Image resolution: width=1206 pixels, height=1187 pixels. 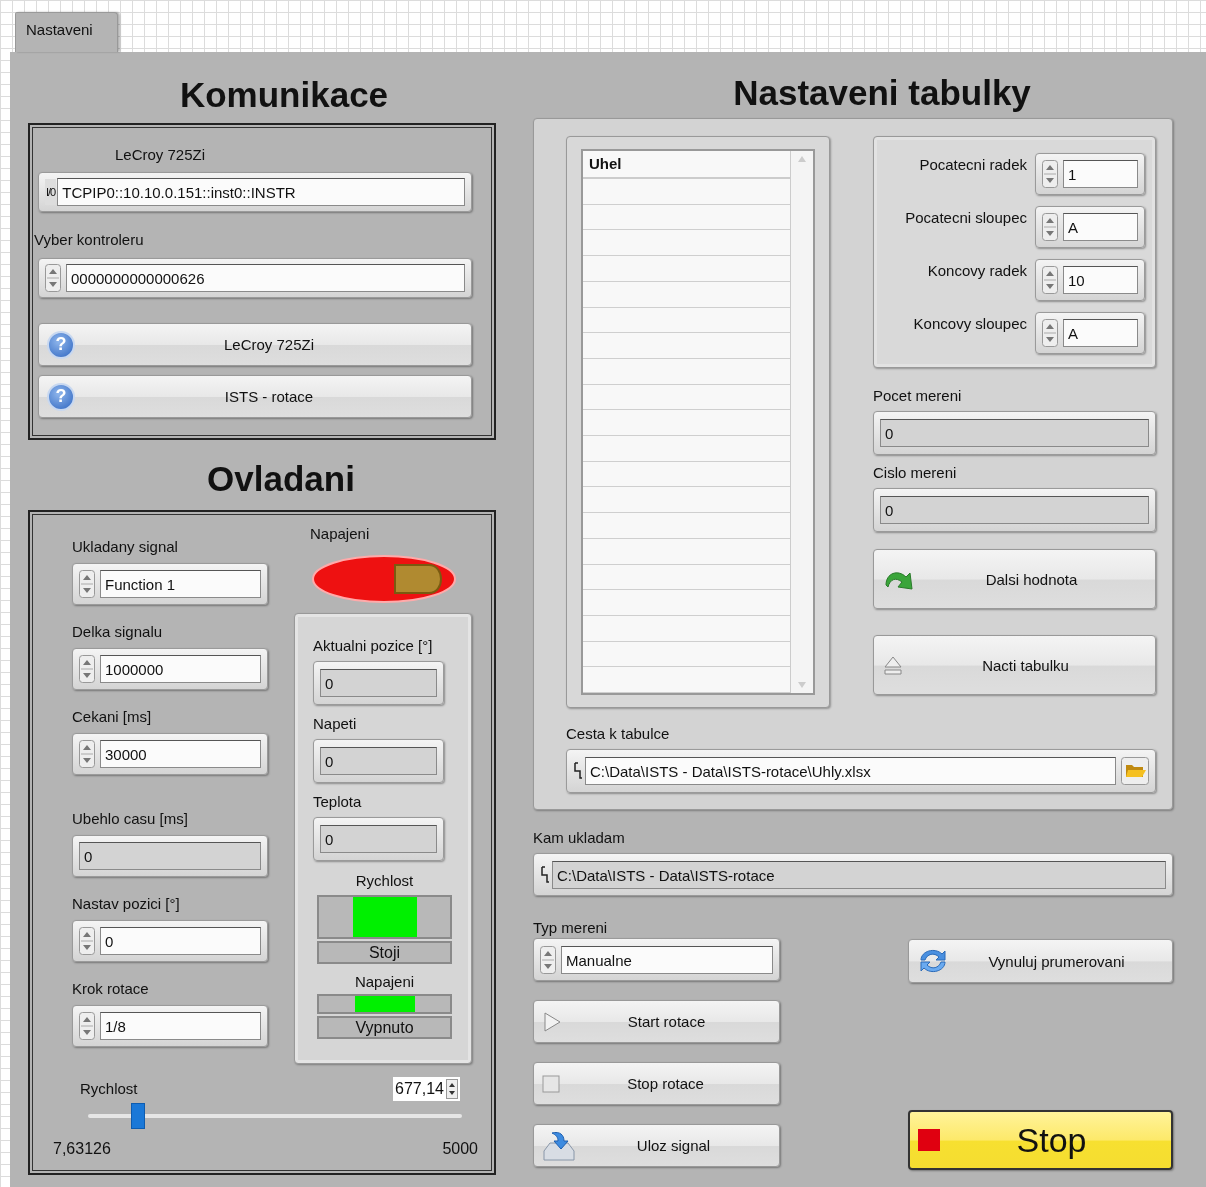 What do you see at coordinates (255, 344) in the screenshot?
I see `help-button: ? LeCroy 725Zi` at bounding box center [255, 344].